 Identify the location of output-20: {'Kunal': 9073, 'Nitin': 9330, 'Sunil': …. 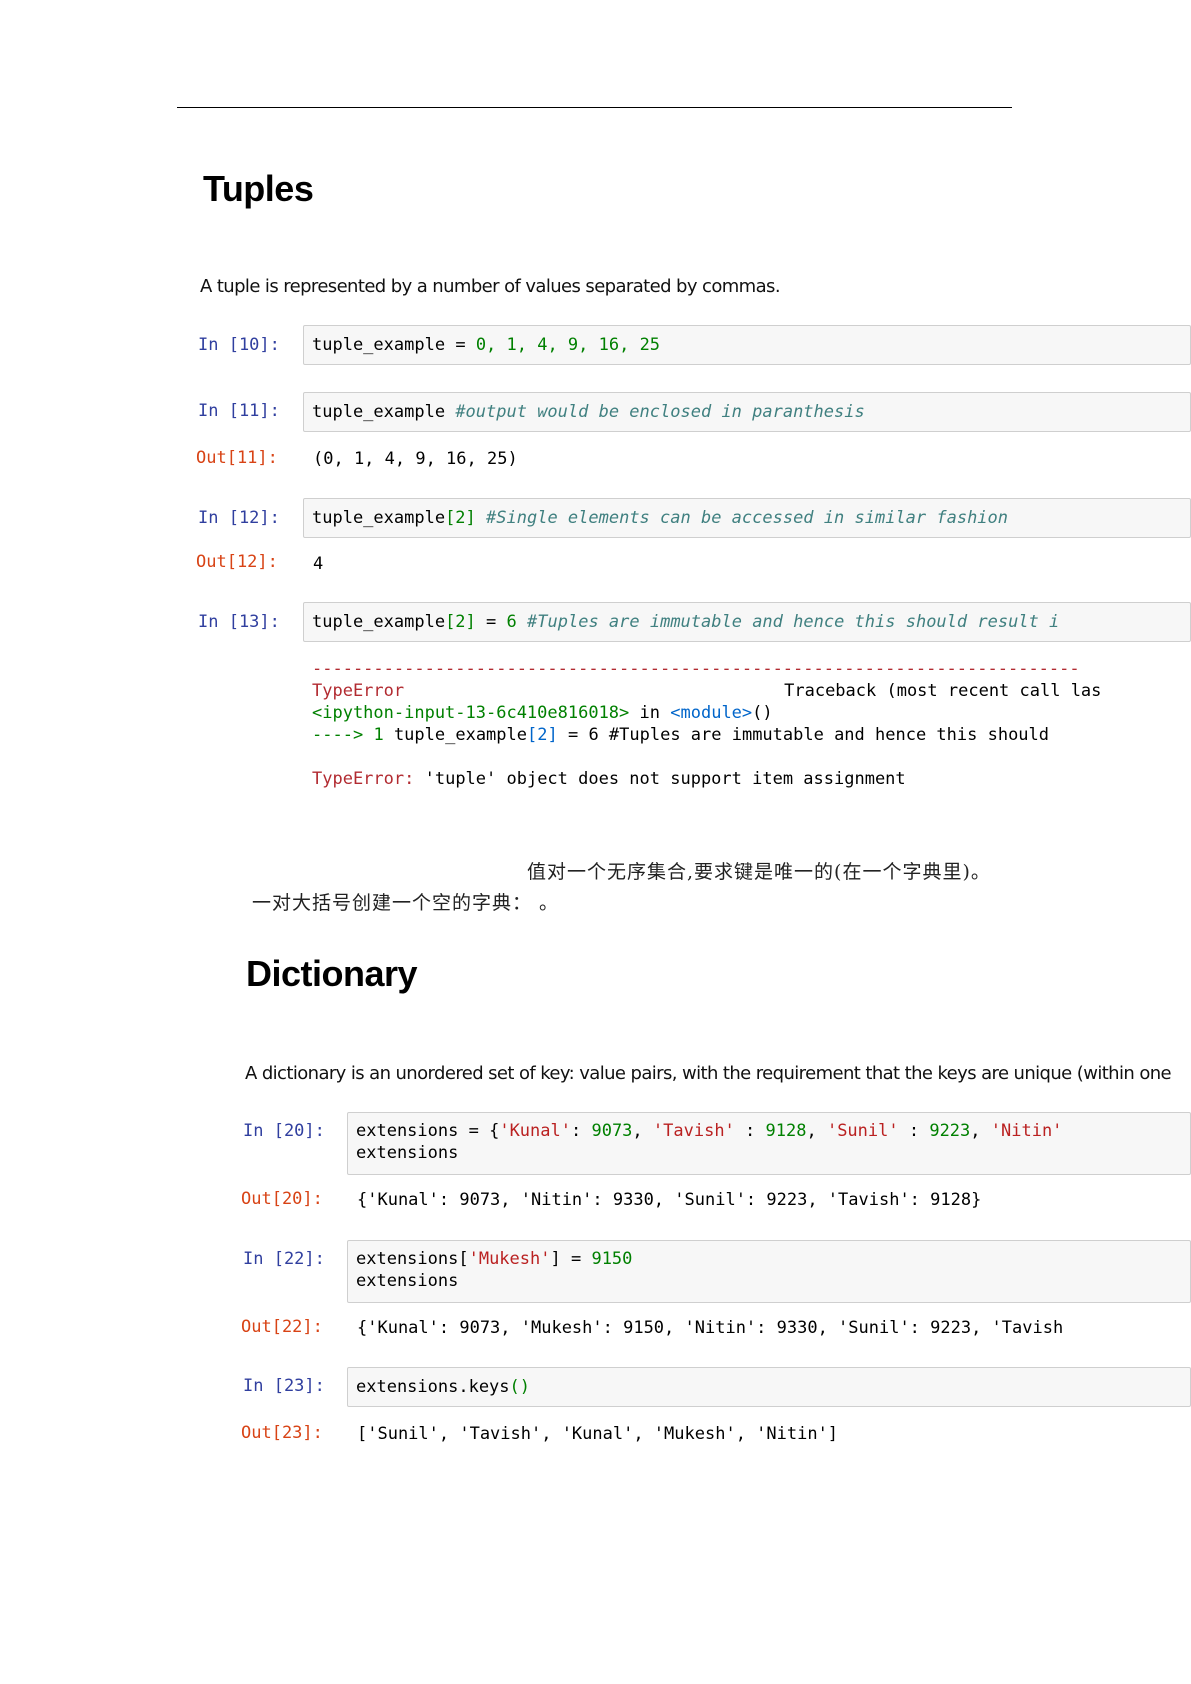
(669, 1200).